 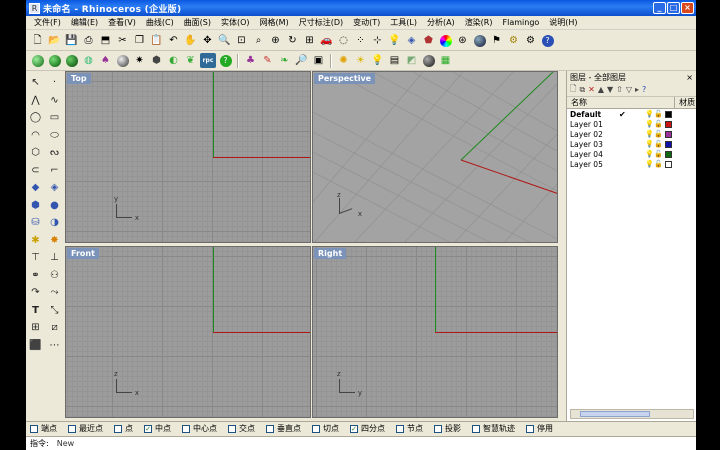 I want to click on osnap-option: 点, so click(x=123, y=428).